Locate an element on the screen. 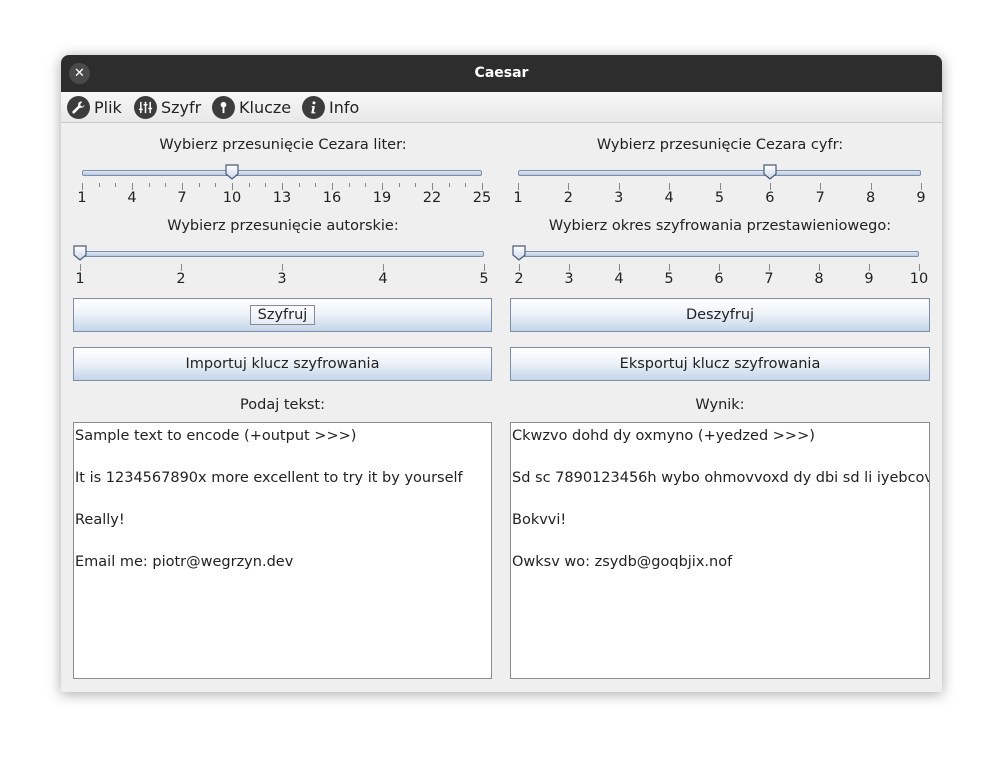 This screenshot has width=1003, height=759. info-icon is located at coordinates (313, 107).